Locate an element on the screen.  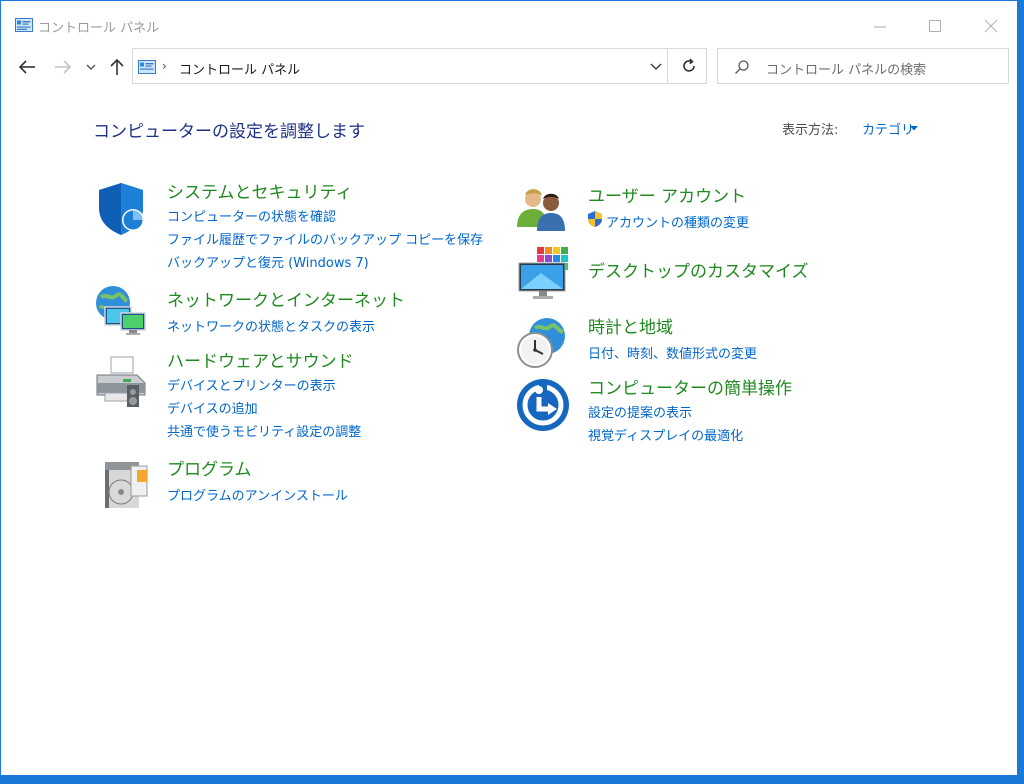
close-icon is located at coordinates (991, 26).